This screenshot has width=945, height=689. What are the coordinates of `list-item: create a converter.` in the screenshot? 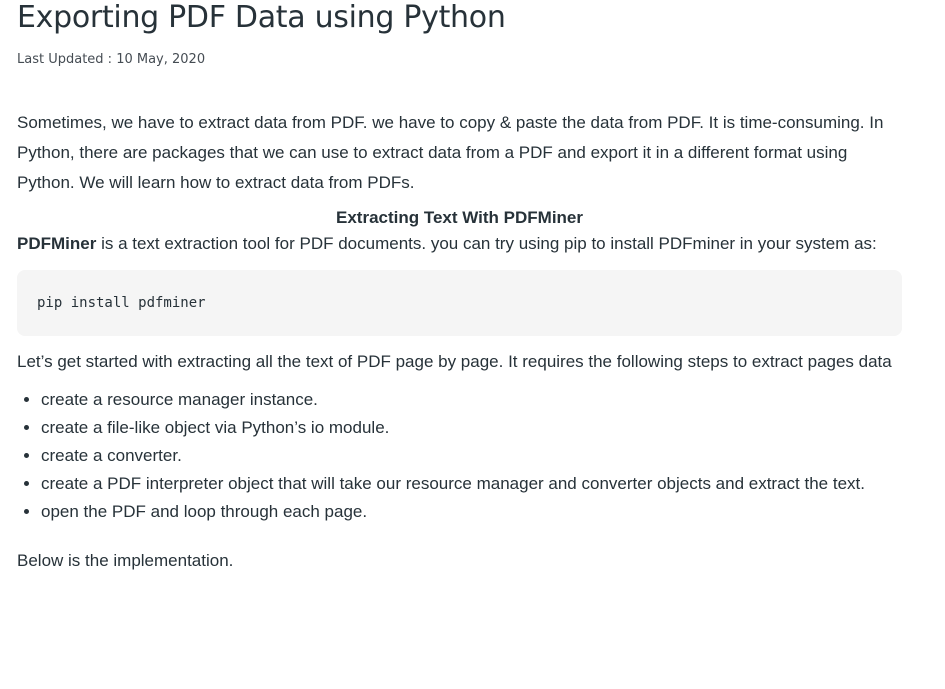 It's located at (471, 456).